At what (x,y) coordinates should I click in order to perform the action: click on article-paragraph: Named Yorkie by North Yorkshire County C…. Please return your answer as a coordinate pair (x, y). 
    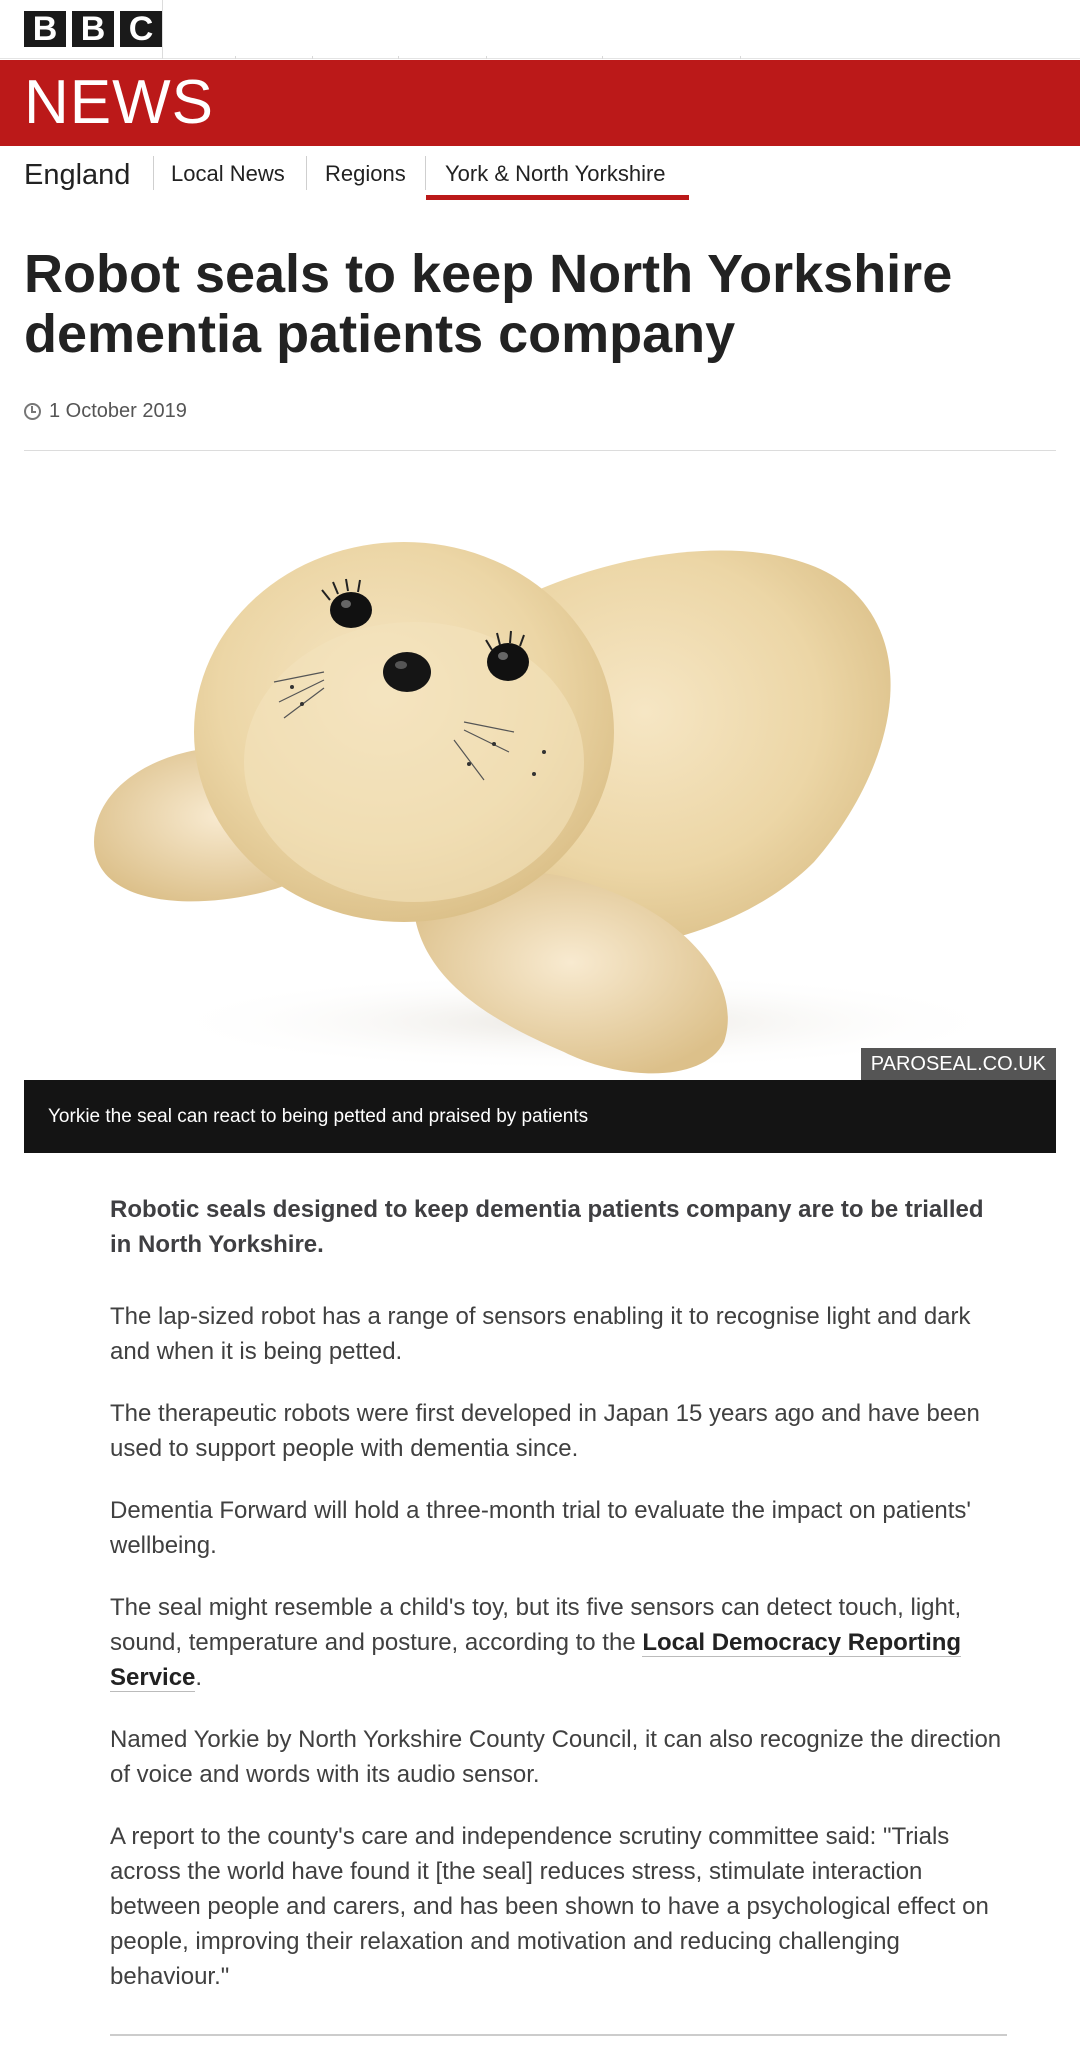
    Looking at the image, I should click on (556, 1757).